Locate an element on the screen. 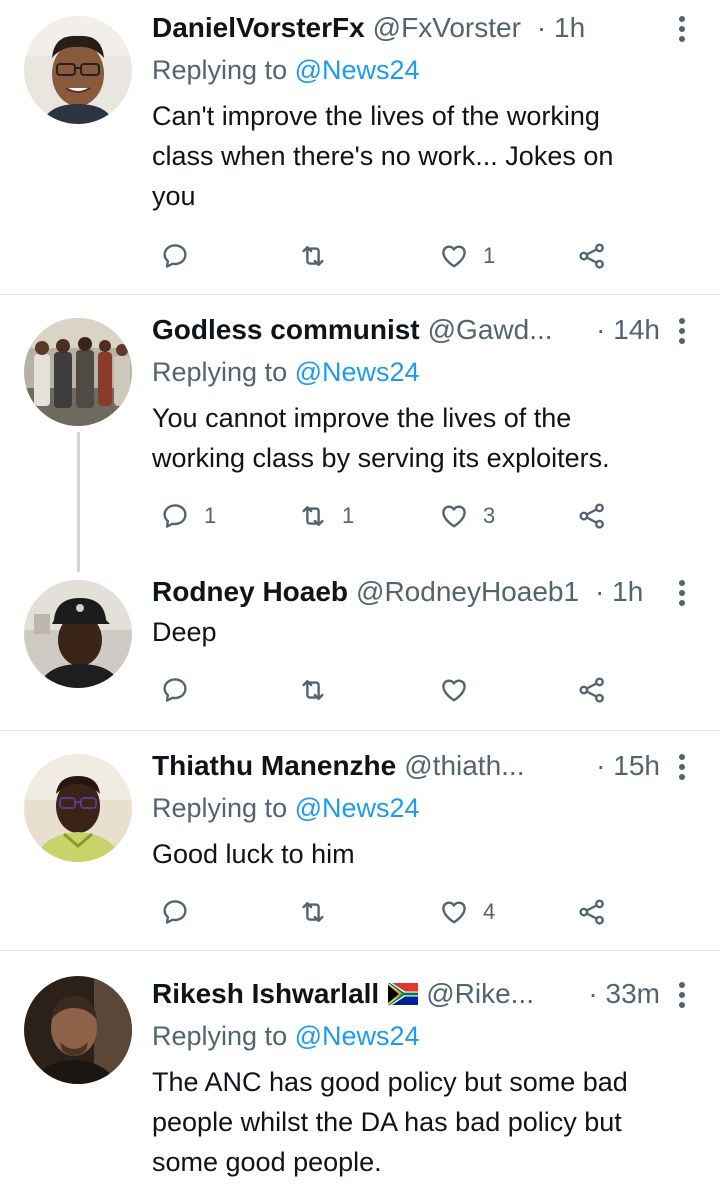 The height and width of the screenshot is (1195, 720). tweet-3-header: Rodney Hoaeb @RodneyHoaeb1 · 1h is located at coordinates (406, 592).